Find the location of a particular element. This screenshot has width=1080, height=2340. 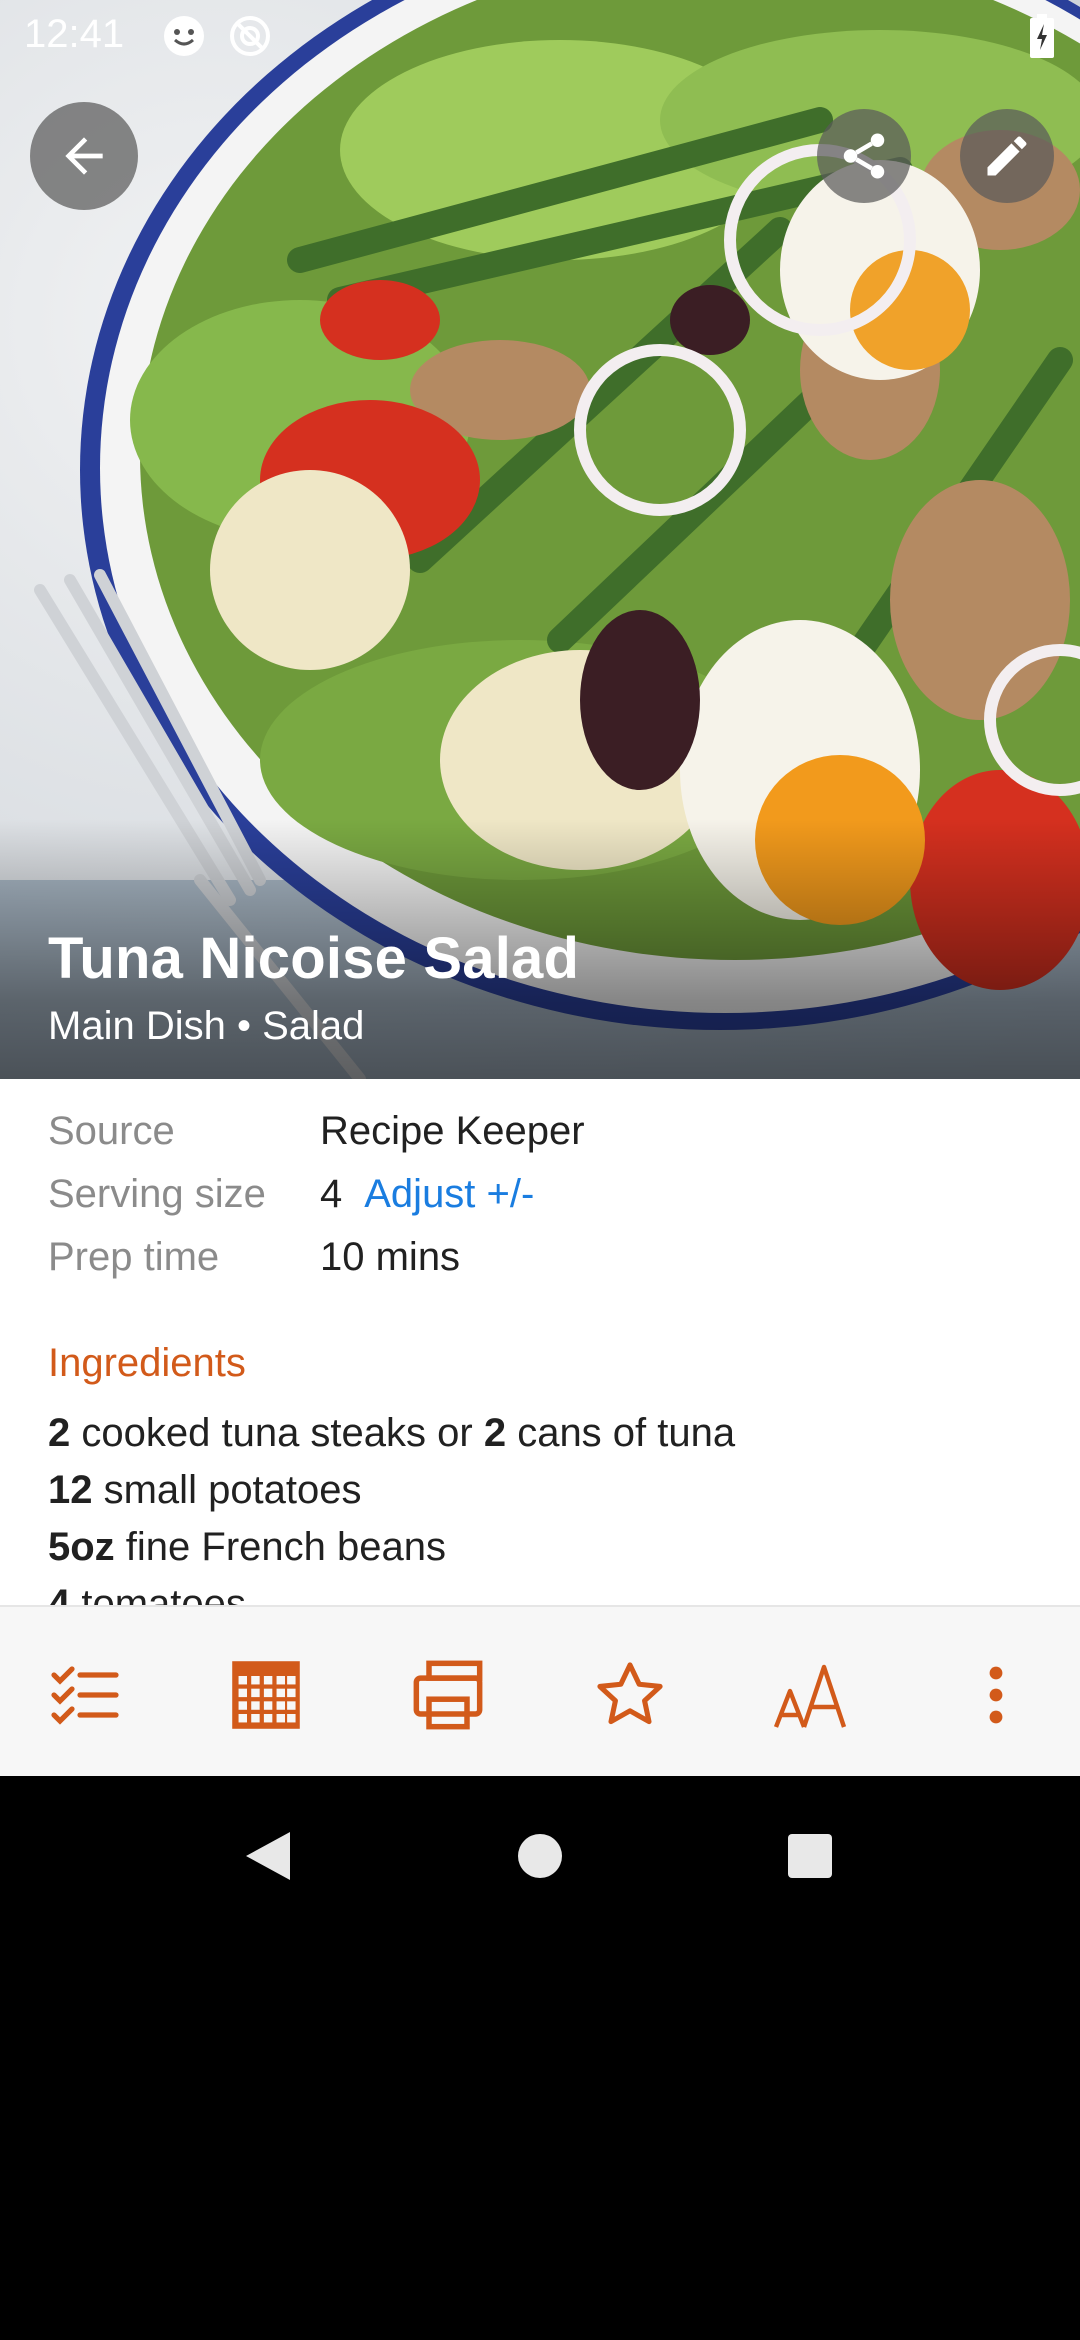

back-arrow-icon is located at coordinates (84, 156).